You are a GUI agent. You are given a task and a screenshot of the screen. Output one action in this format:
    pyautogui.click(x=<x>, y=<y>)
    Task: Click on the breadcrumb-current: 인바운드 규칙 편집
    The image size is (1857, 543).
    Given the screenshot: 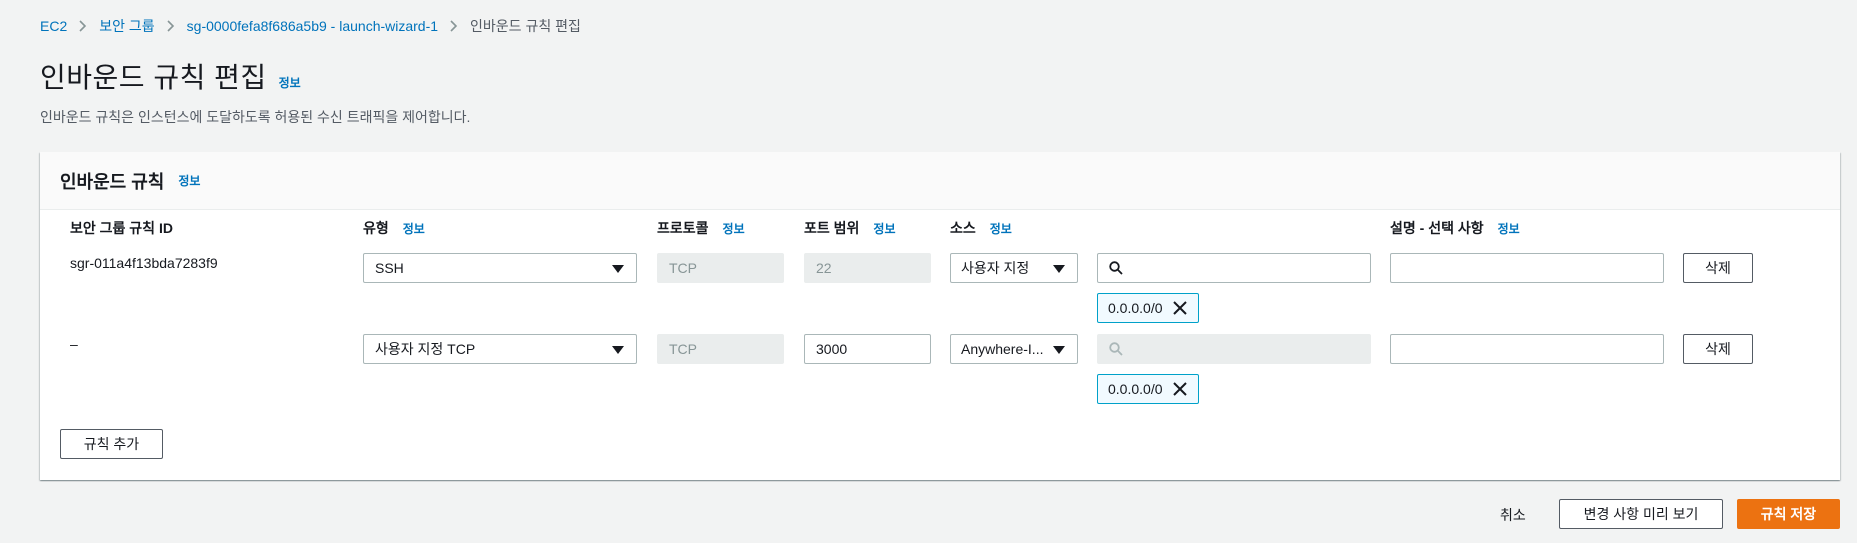 What is the action you would take?
    pyautogui.click(x=525, y=26)
    